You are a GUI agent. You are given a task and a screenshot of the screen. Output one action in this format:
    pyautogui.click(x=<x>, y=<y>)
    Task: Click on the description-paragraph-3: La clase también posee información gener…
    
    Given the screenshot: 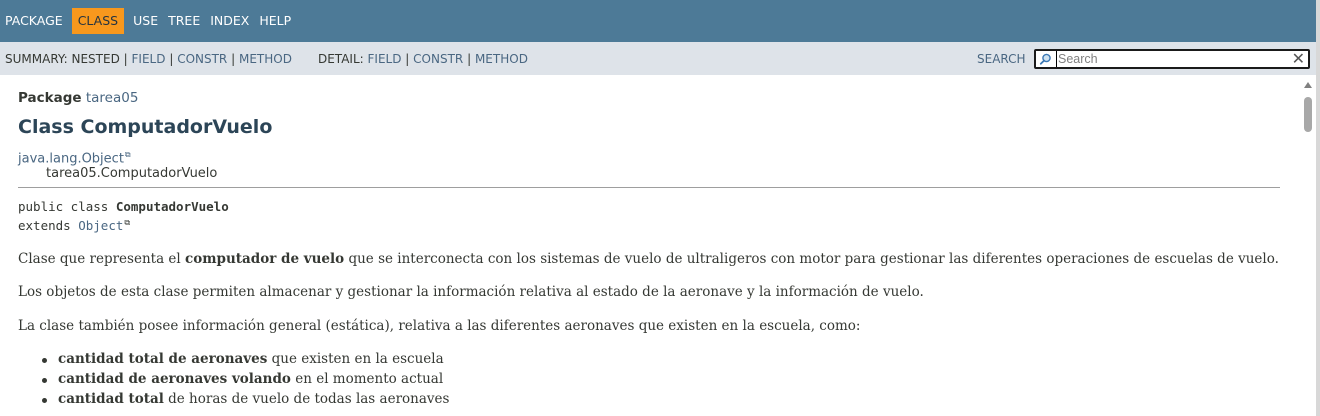 What is the action you would take?
    pyautogui.click(x=439, y=326)
    